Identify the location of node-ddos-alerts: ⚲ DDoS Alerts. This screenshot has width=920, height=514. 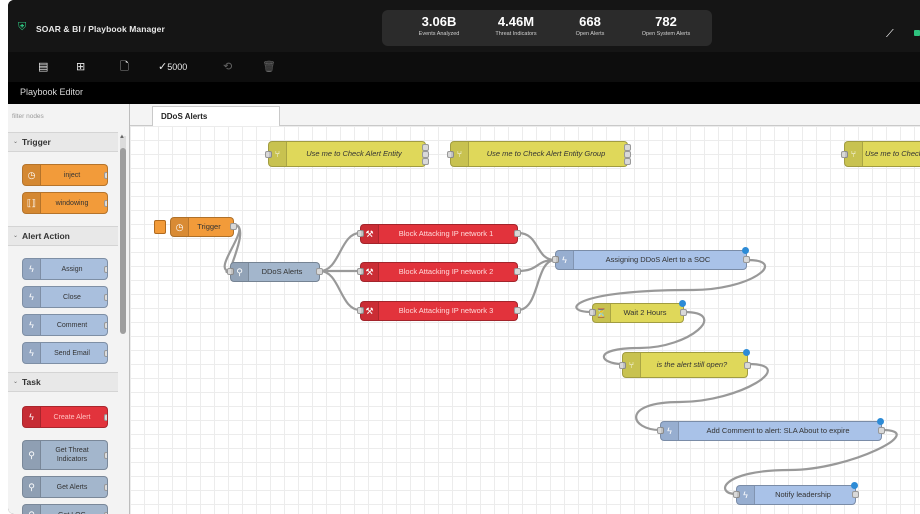
(275, 272).